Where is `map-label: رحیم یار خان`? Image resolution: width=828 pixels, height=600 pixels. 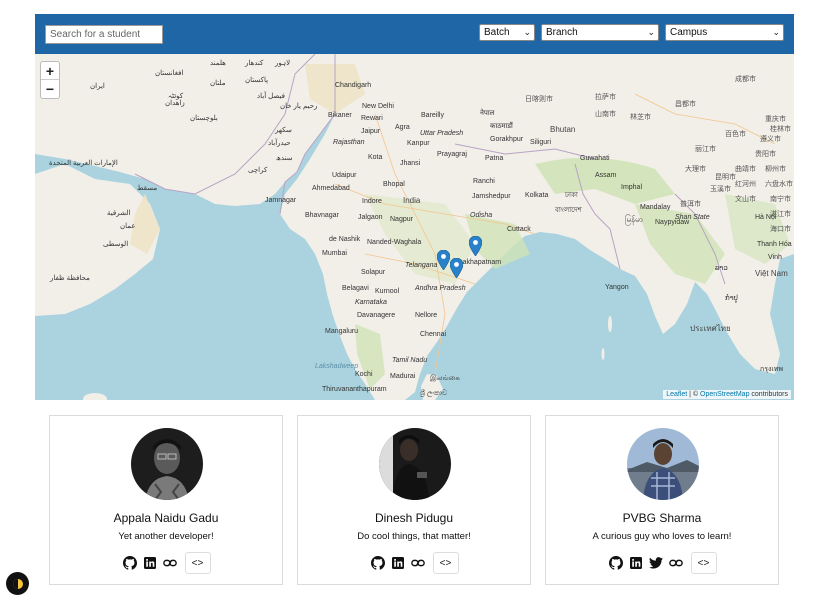 map-label: رحیم یار خان is located at coordinates (299, 106).